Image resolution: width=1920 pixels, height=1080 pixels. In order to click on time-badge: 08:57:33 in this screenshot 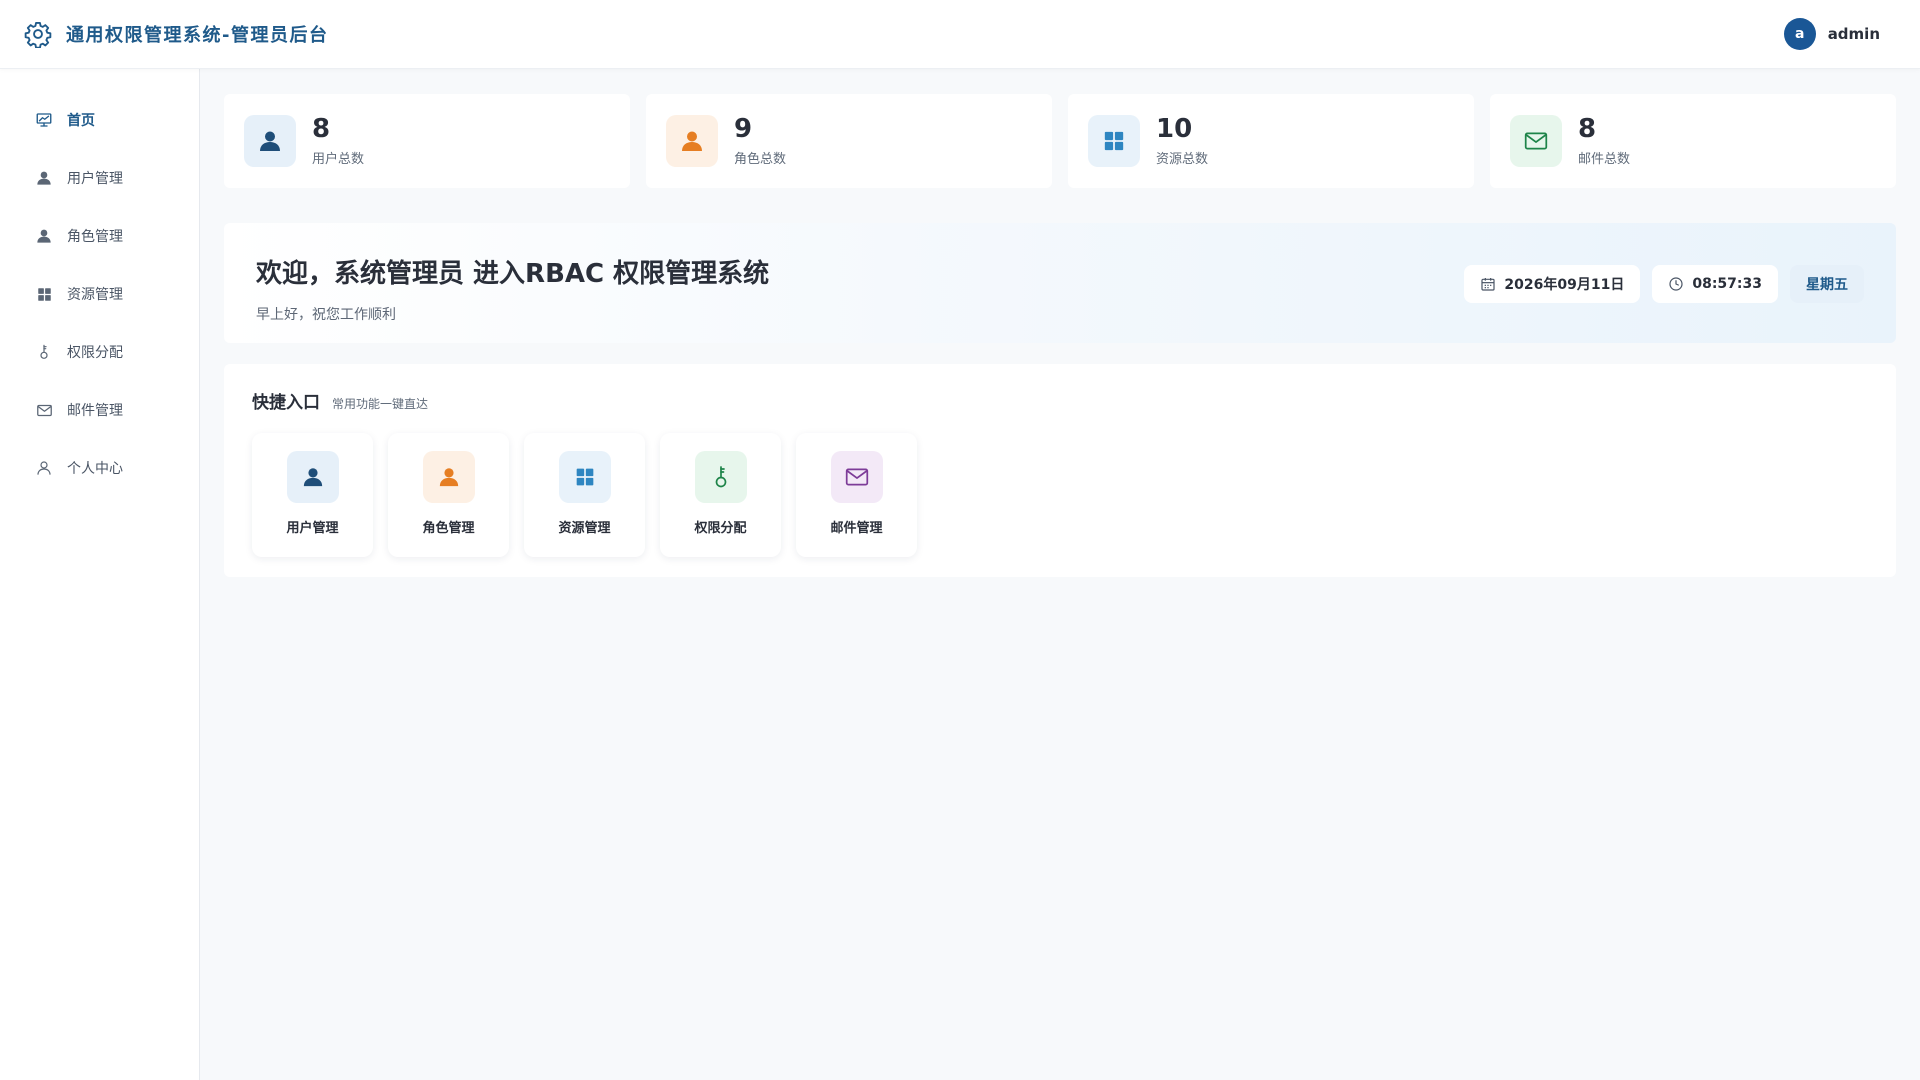, I will do `click(1715, 284)`.